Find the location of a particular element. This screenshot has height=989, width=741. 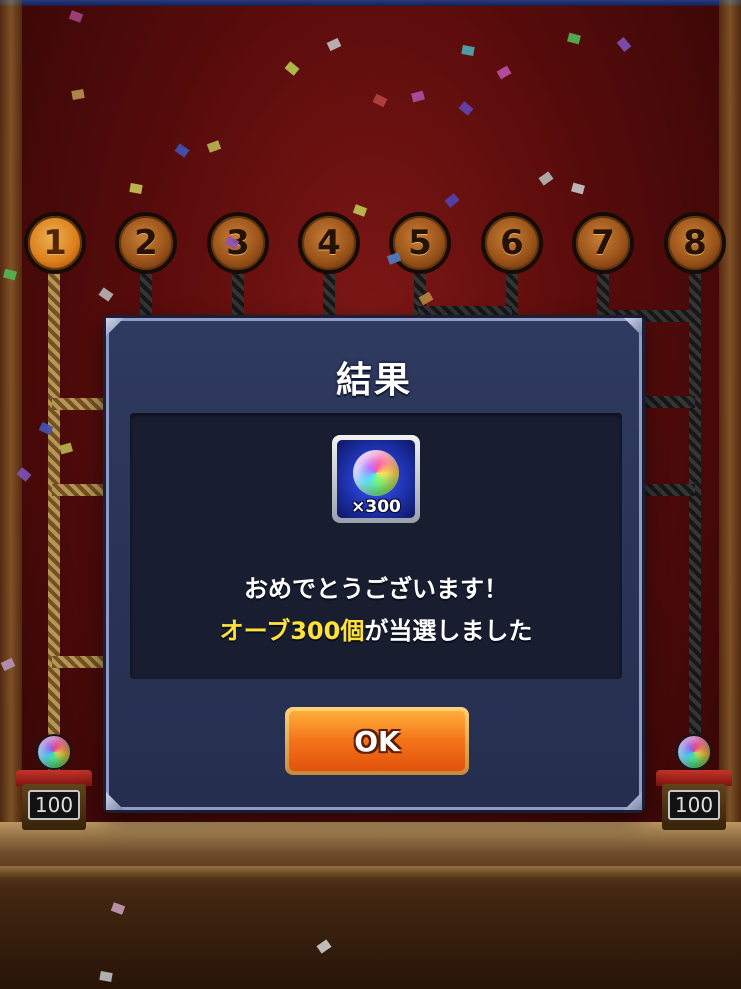

congrats-message: おめでとうございます！ is located at coordinates (376, 589).